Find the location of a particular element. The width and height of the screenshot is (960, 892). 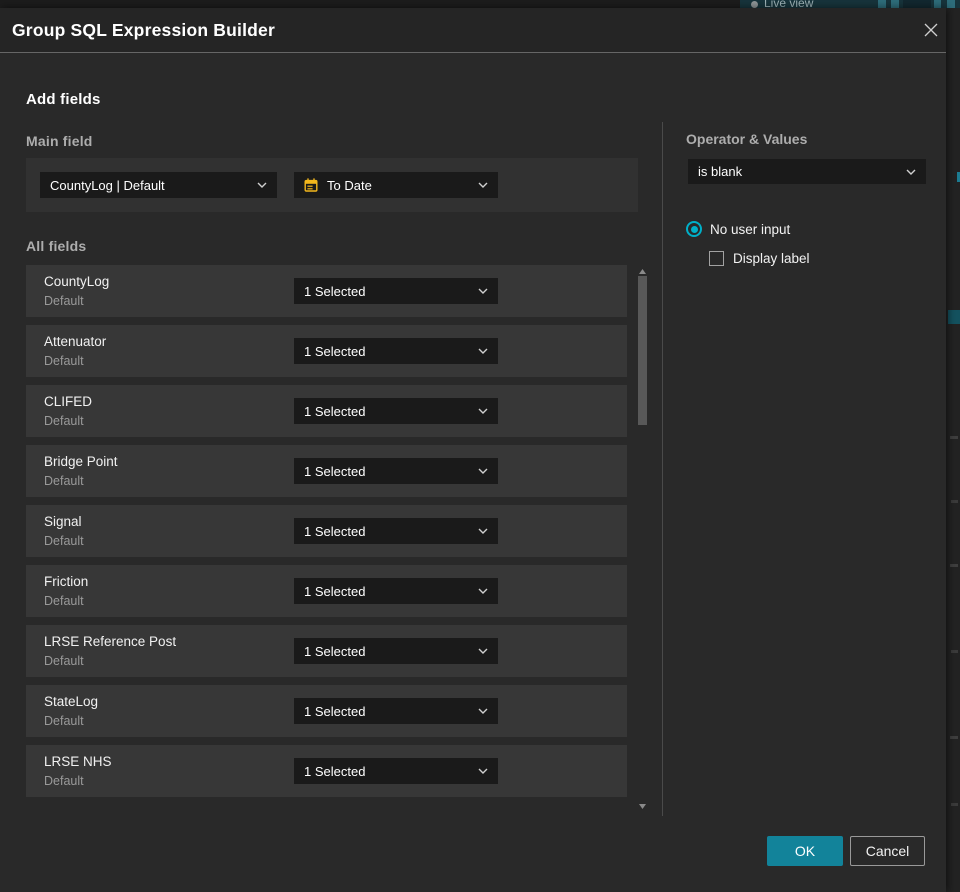

scrollbar-down-arrow is located at coordinates (642, 806).